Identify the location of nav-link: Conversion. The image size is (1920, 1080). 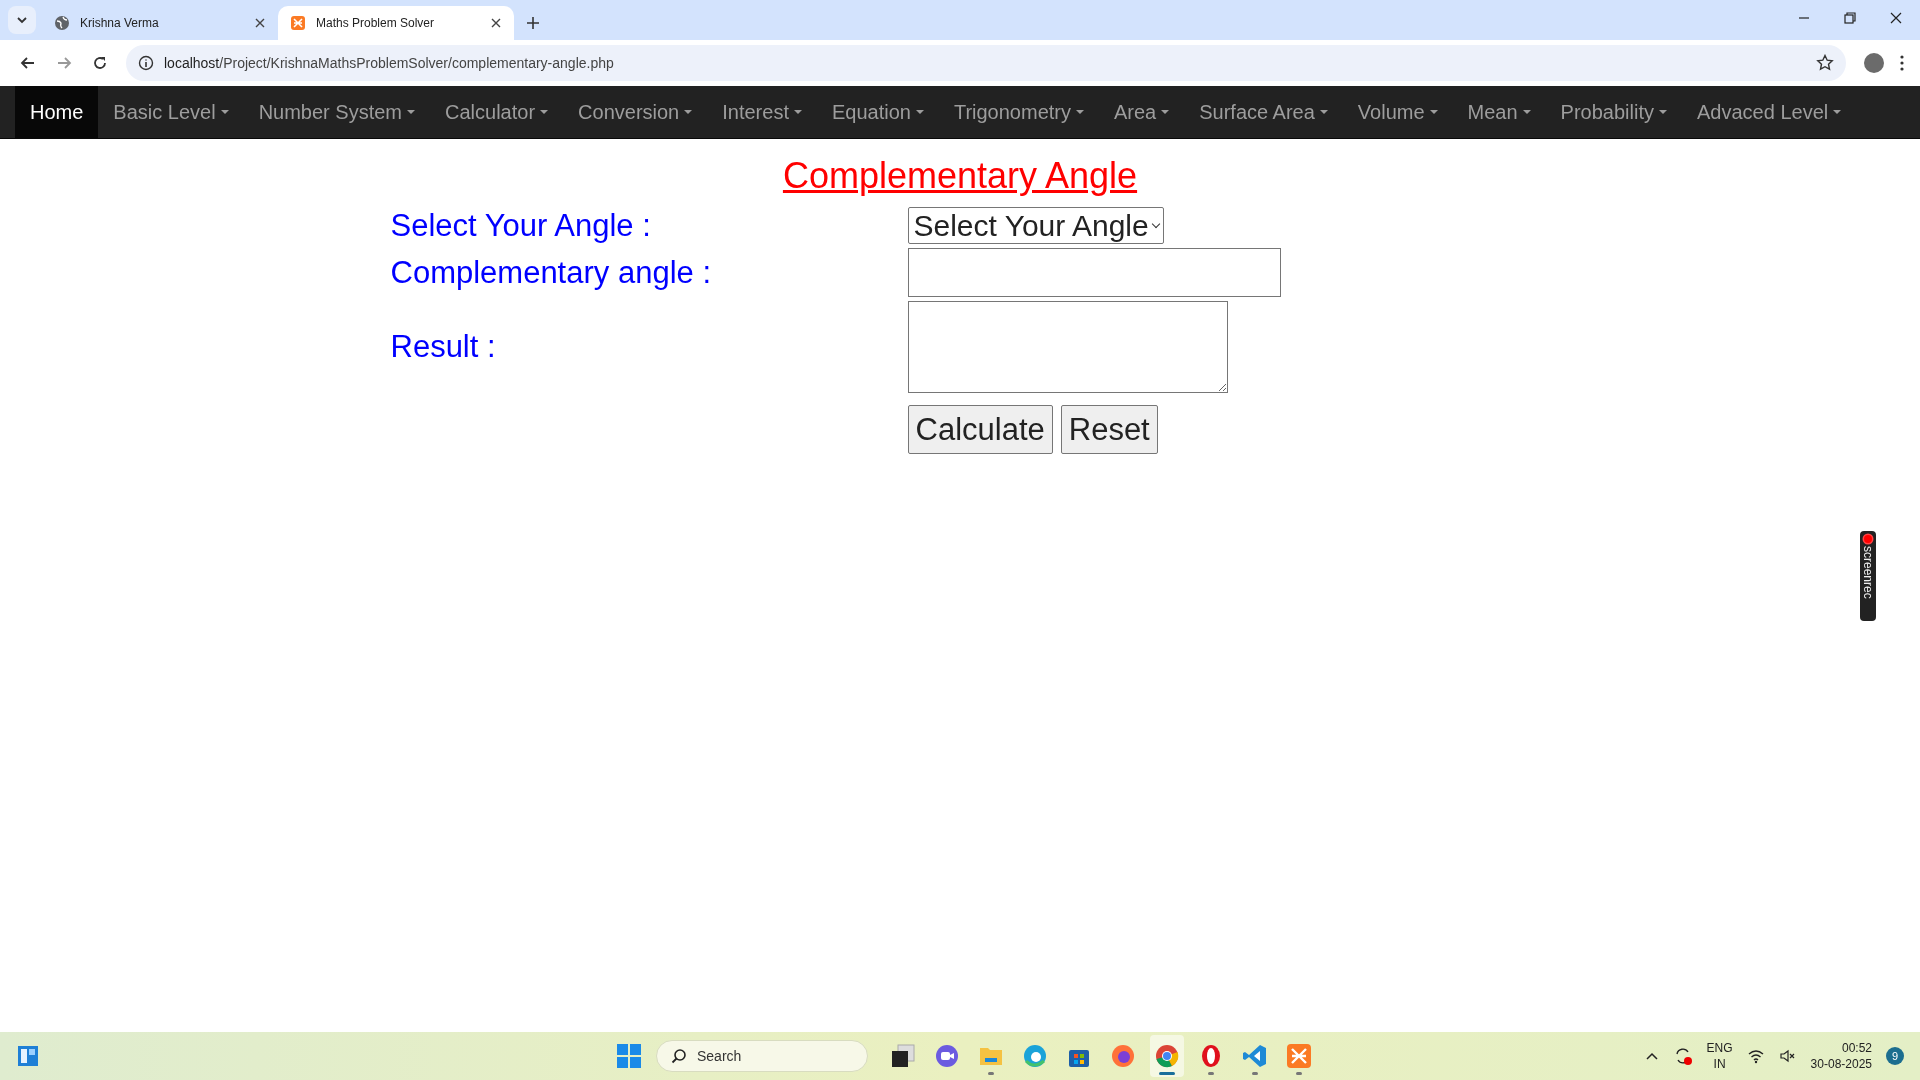
(635, 112).